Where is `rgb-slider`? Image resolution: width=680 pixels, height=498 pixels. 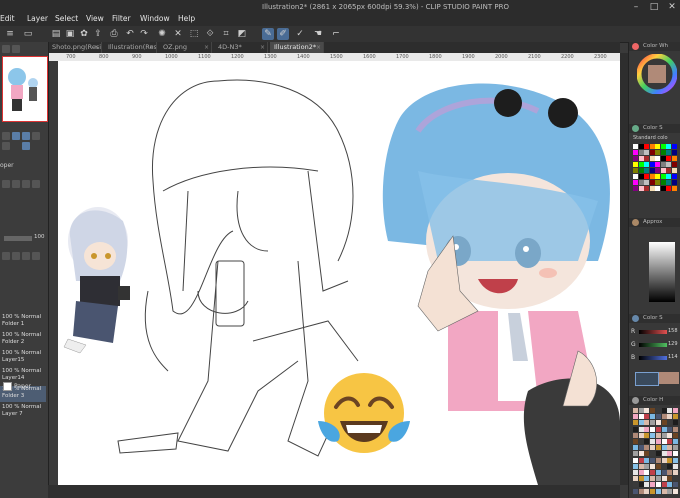 rgb-slider is located at coordinates (653, 332).